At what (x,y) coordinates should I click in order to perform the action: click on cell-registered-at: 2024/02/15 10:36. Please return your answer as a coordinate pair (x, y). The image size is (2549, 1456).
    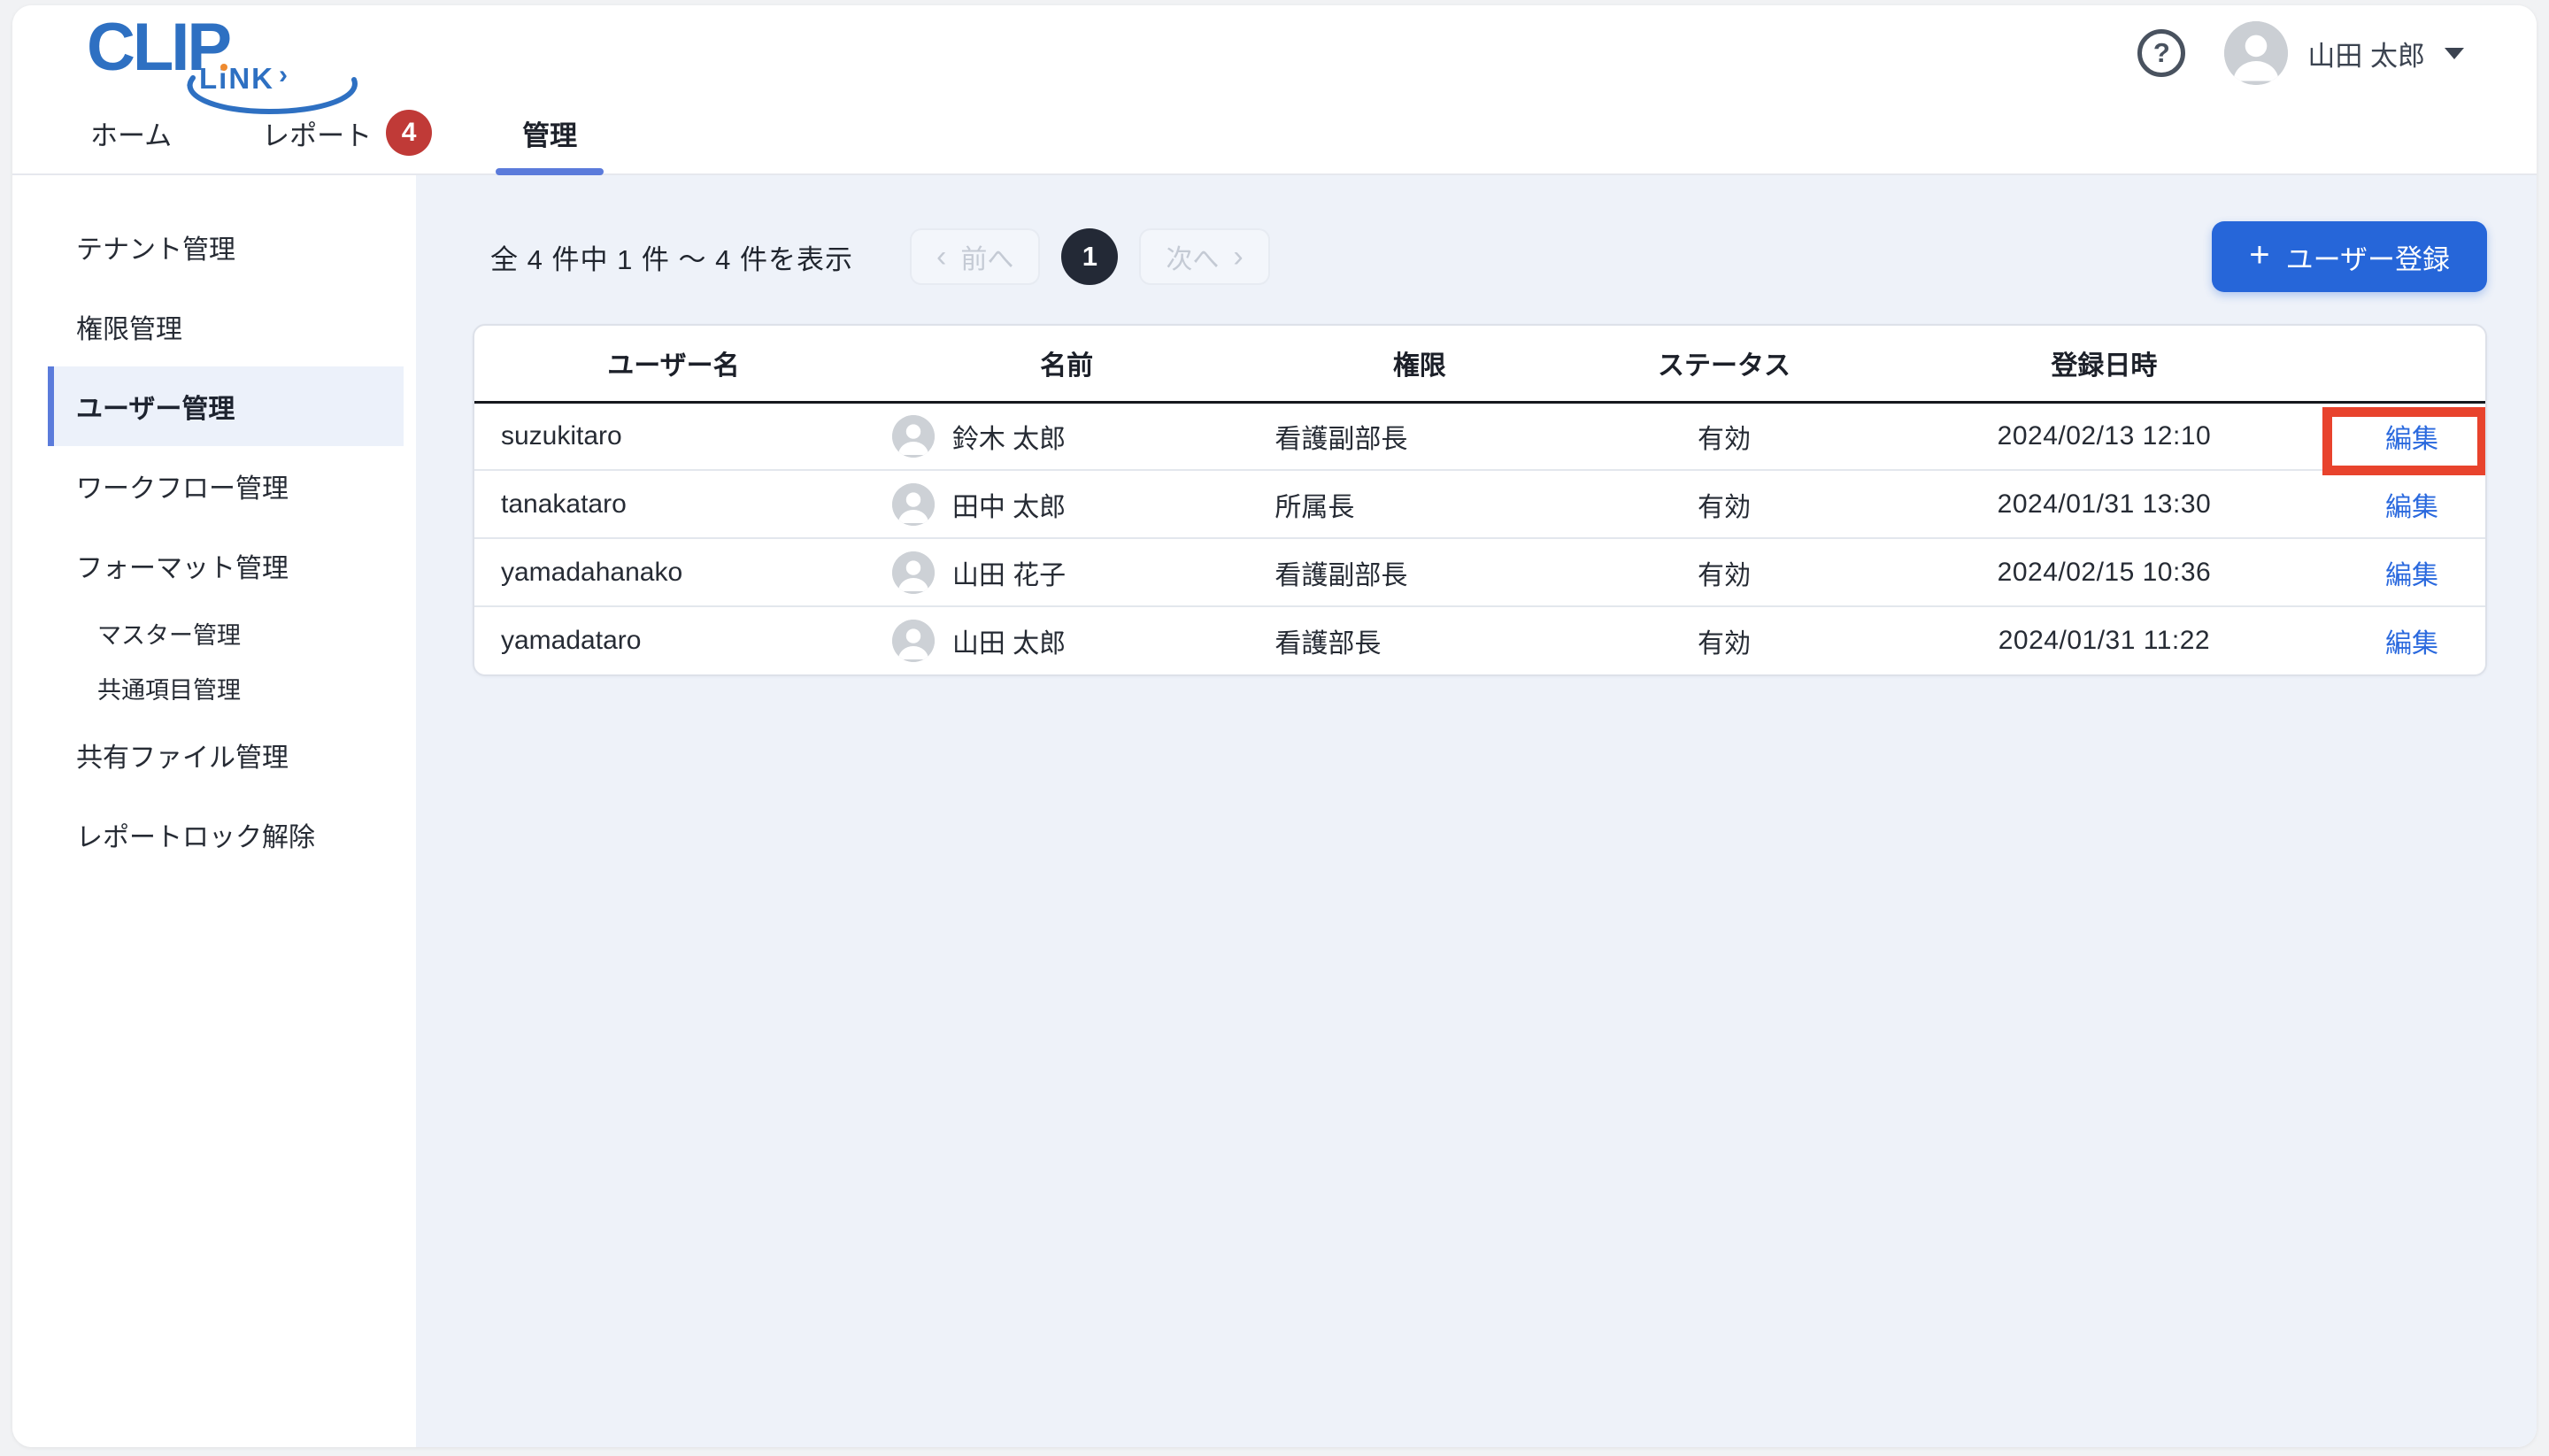
    Looking at the image, I should click on (2104, 571).